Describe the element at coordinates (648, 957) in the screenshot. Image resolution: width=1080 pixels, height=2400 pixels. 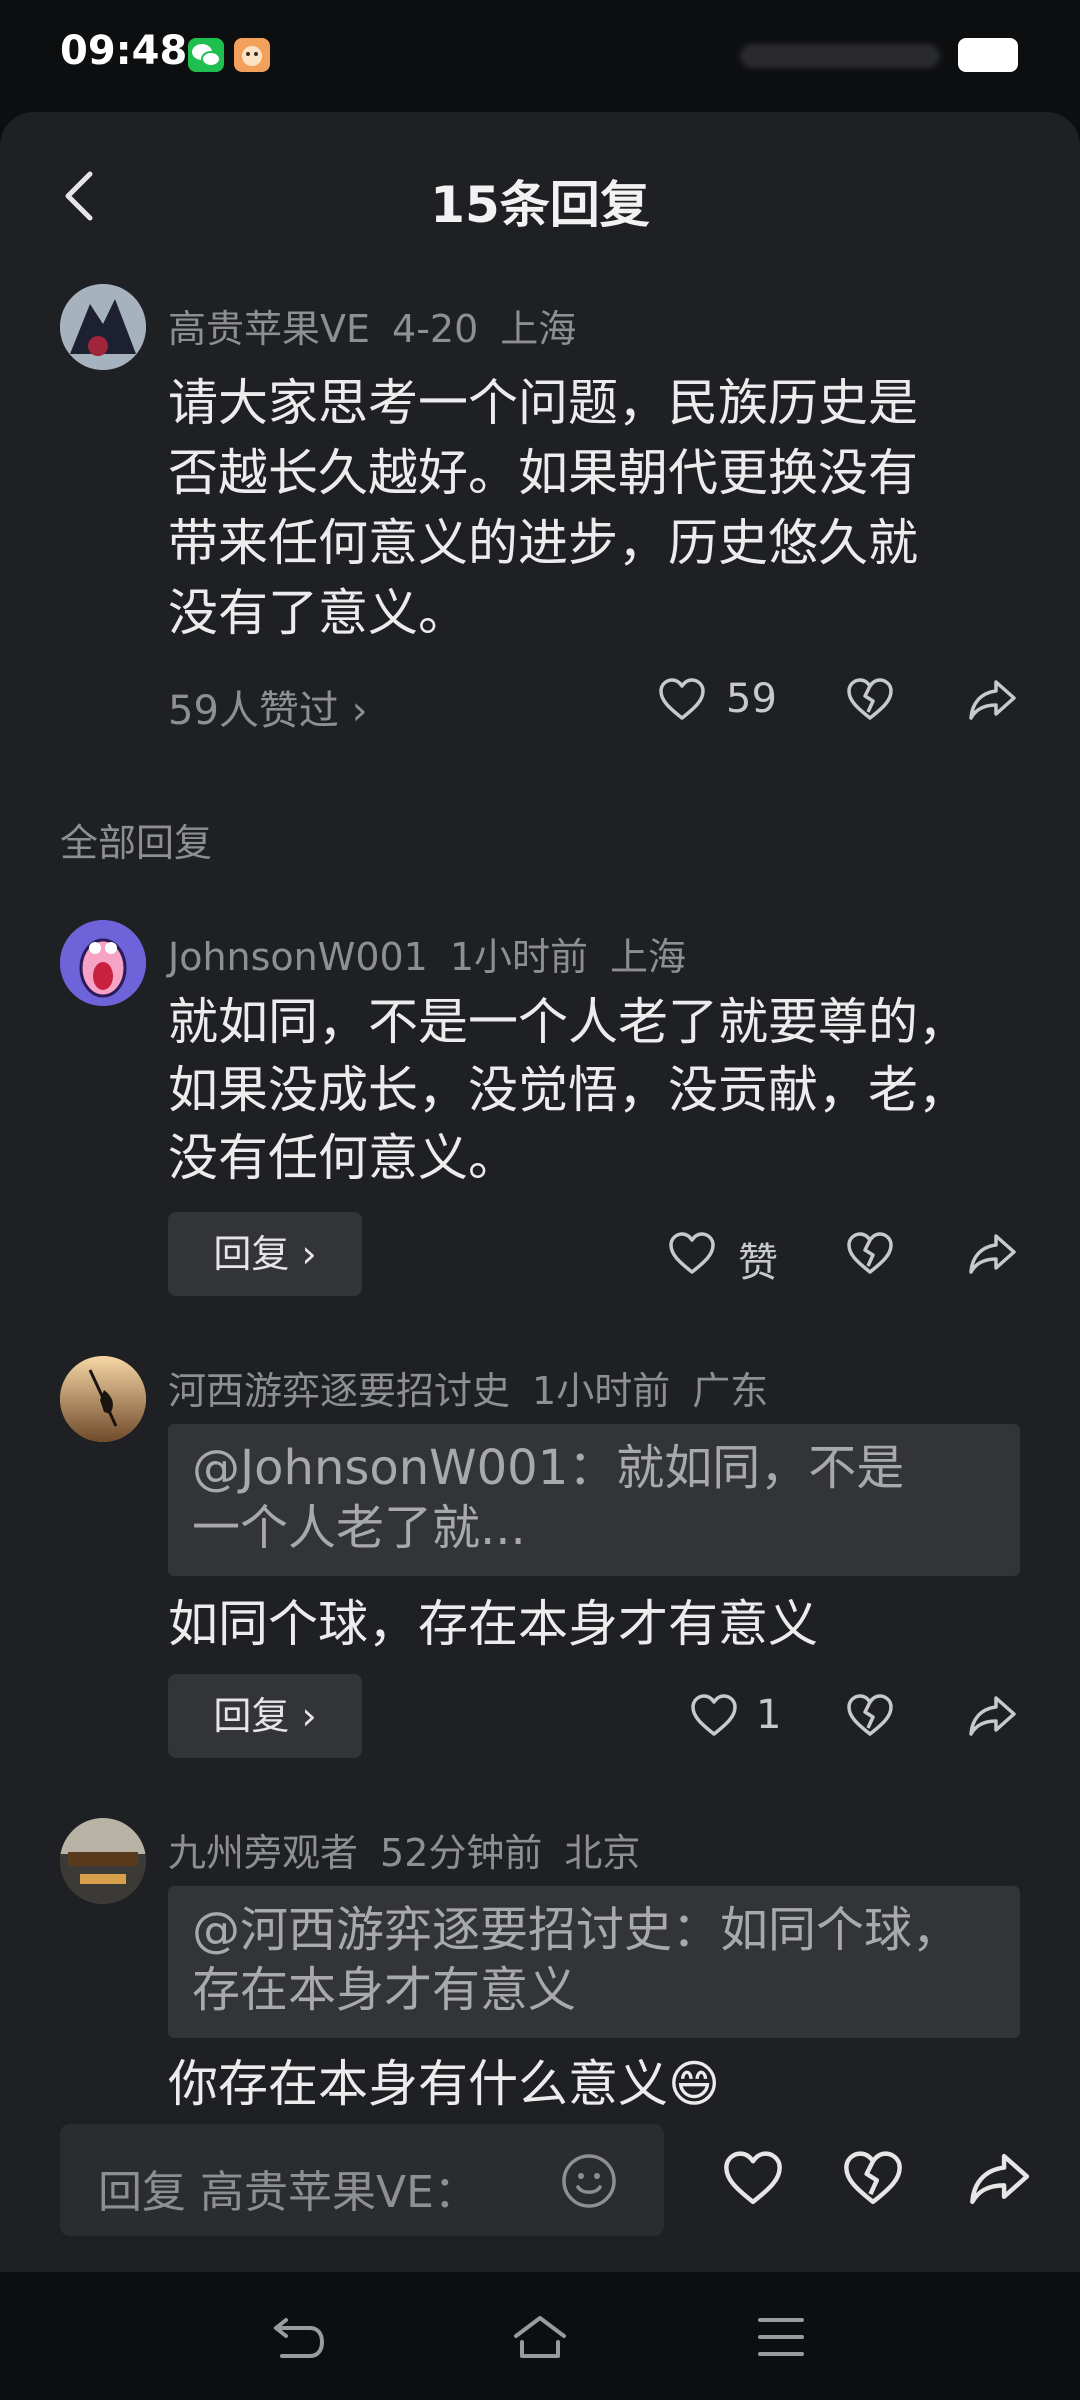
I see `reply-location: 上海` at that location.